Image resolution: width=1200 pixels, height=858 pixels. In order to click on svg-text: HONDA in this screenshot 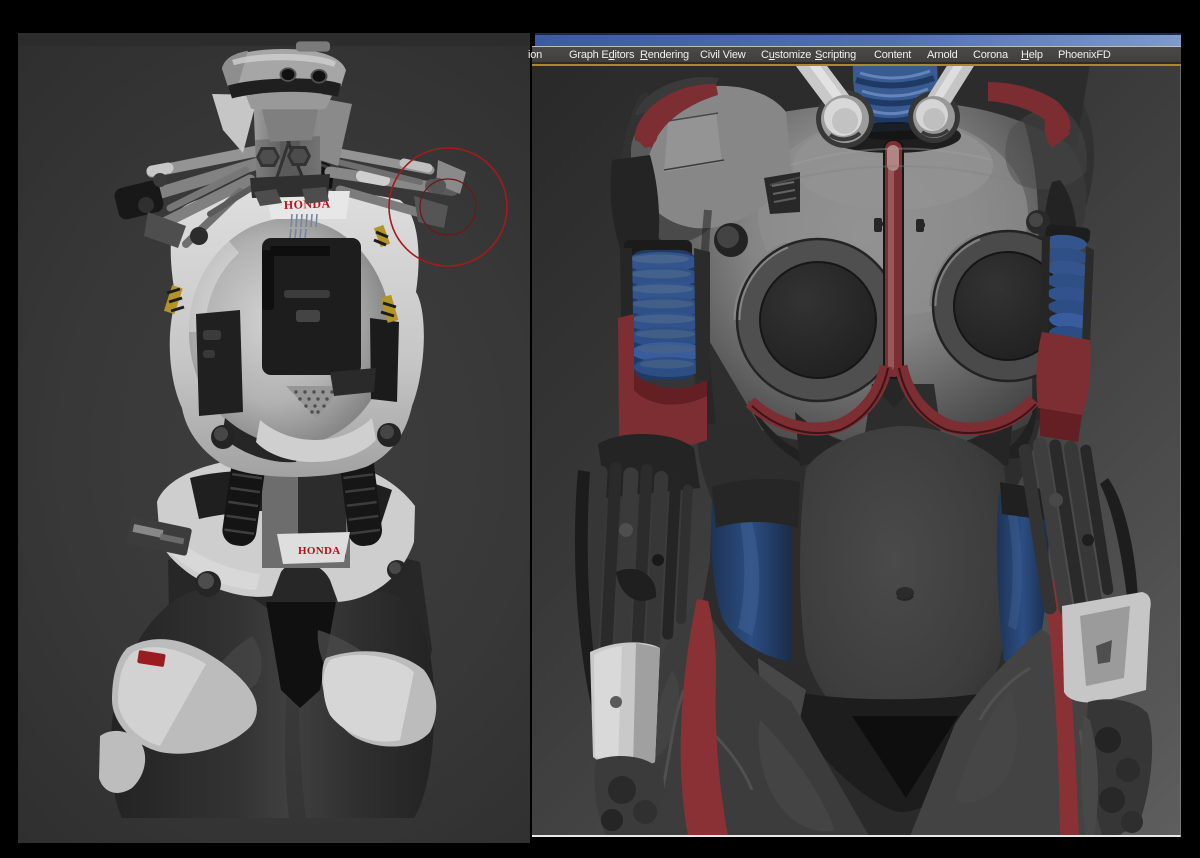, I will do `click(319, 551)`.